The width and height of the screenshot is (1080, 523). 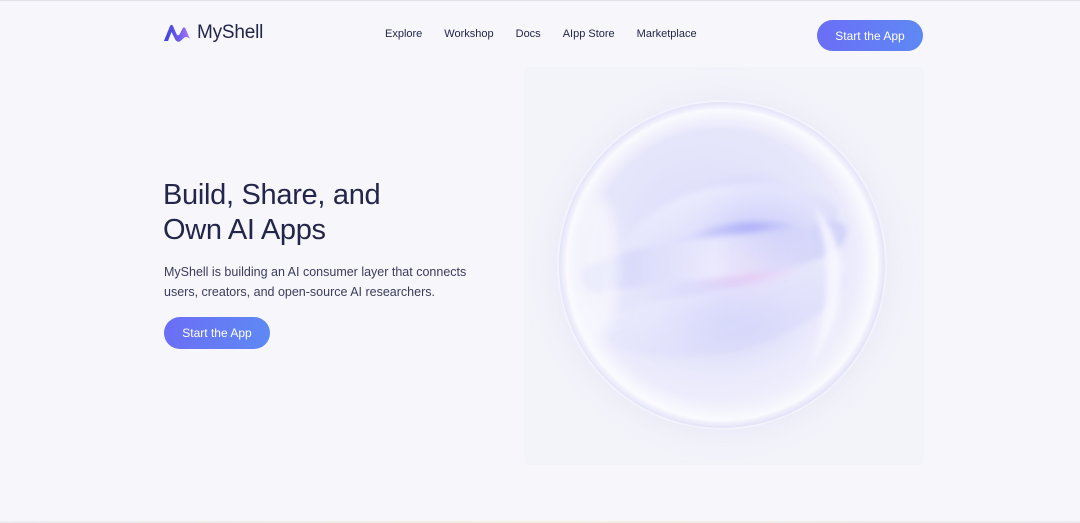 I want to click on nav-item-aipp-store: AIpp Store, so click(x=589, y=34).